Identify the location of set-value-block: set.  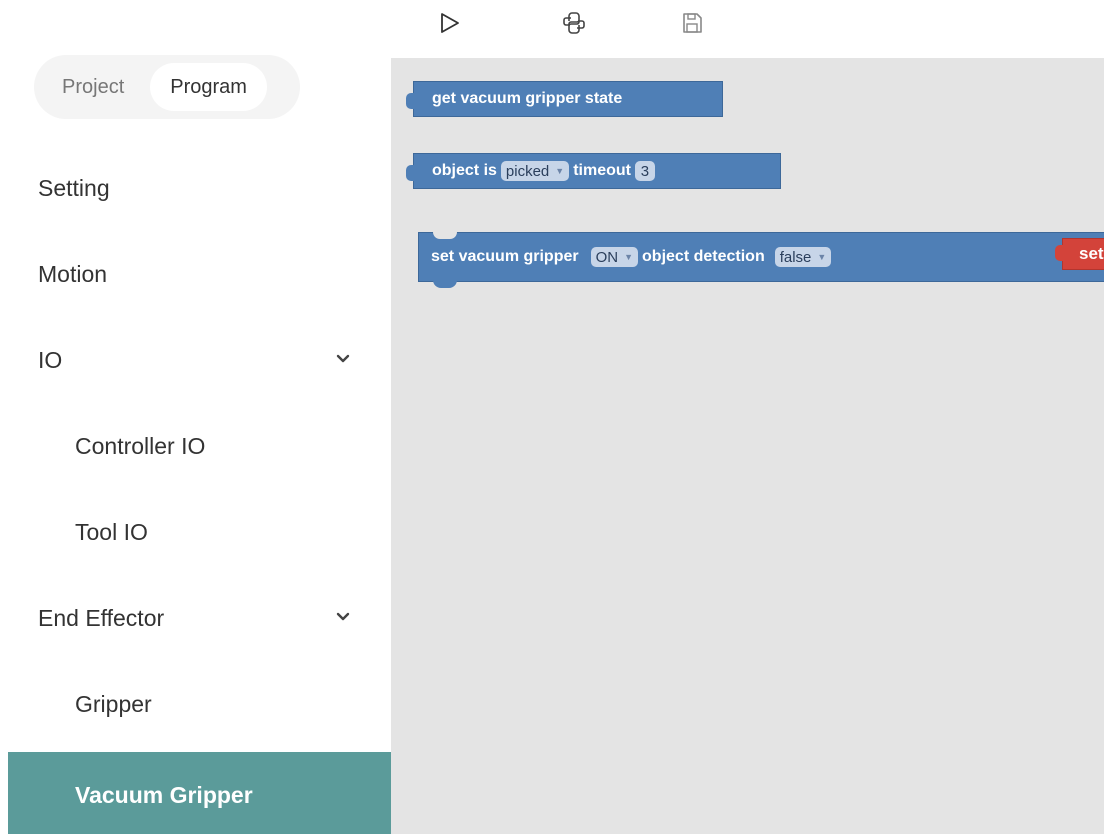
(1079, 254).